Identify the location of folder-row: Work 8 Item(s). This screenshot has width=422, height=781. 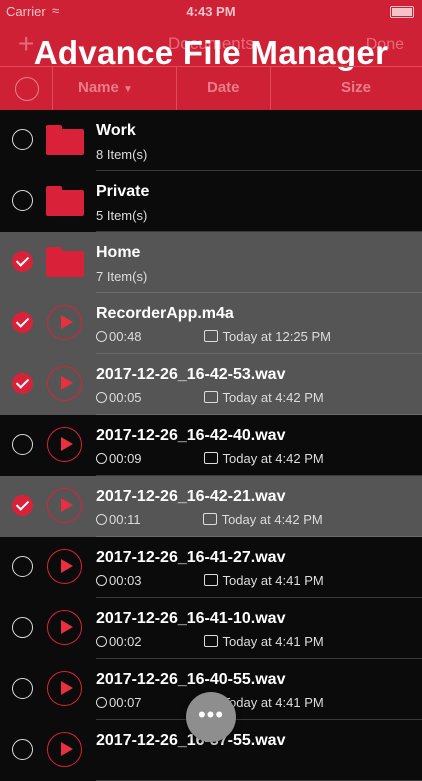
(211, 140).